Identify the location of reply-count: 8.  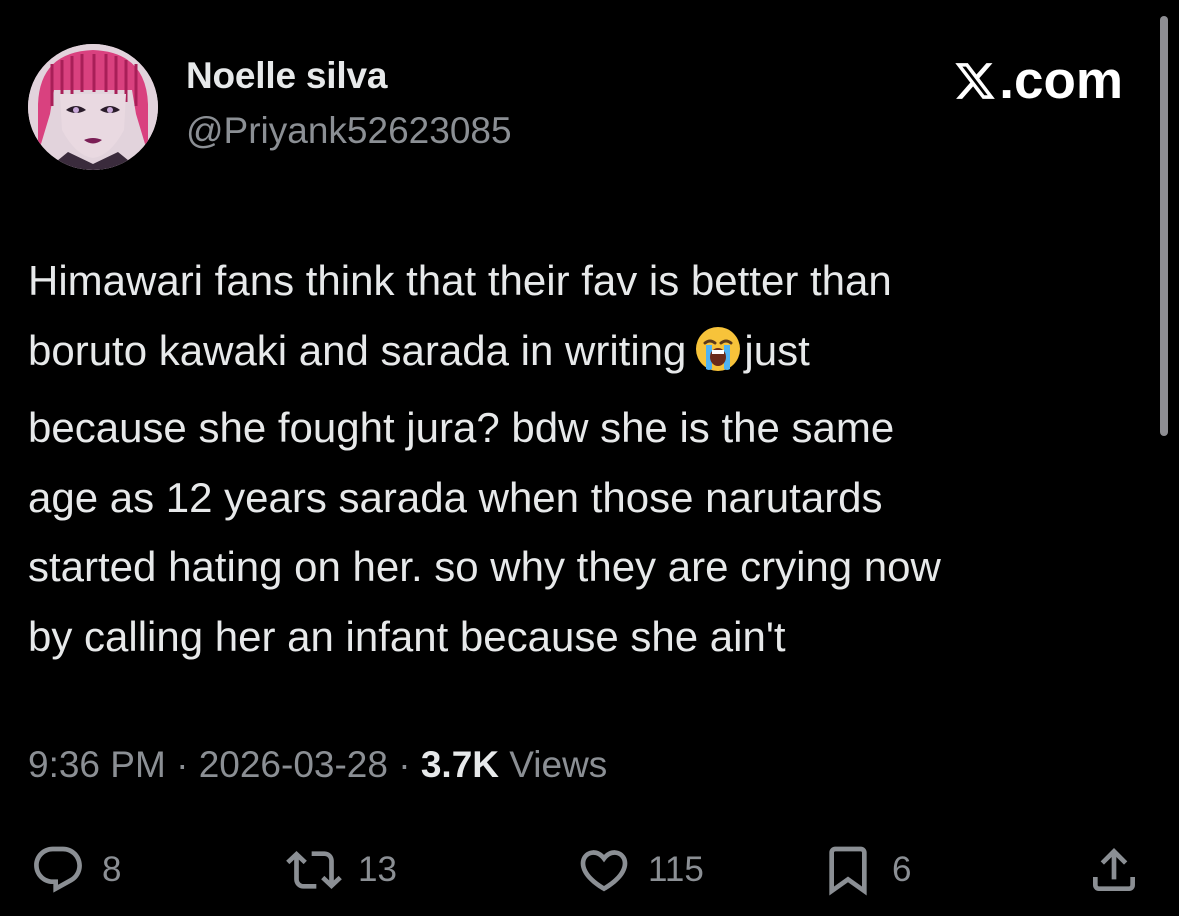
(112, 869).